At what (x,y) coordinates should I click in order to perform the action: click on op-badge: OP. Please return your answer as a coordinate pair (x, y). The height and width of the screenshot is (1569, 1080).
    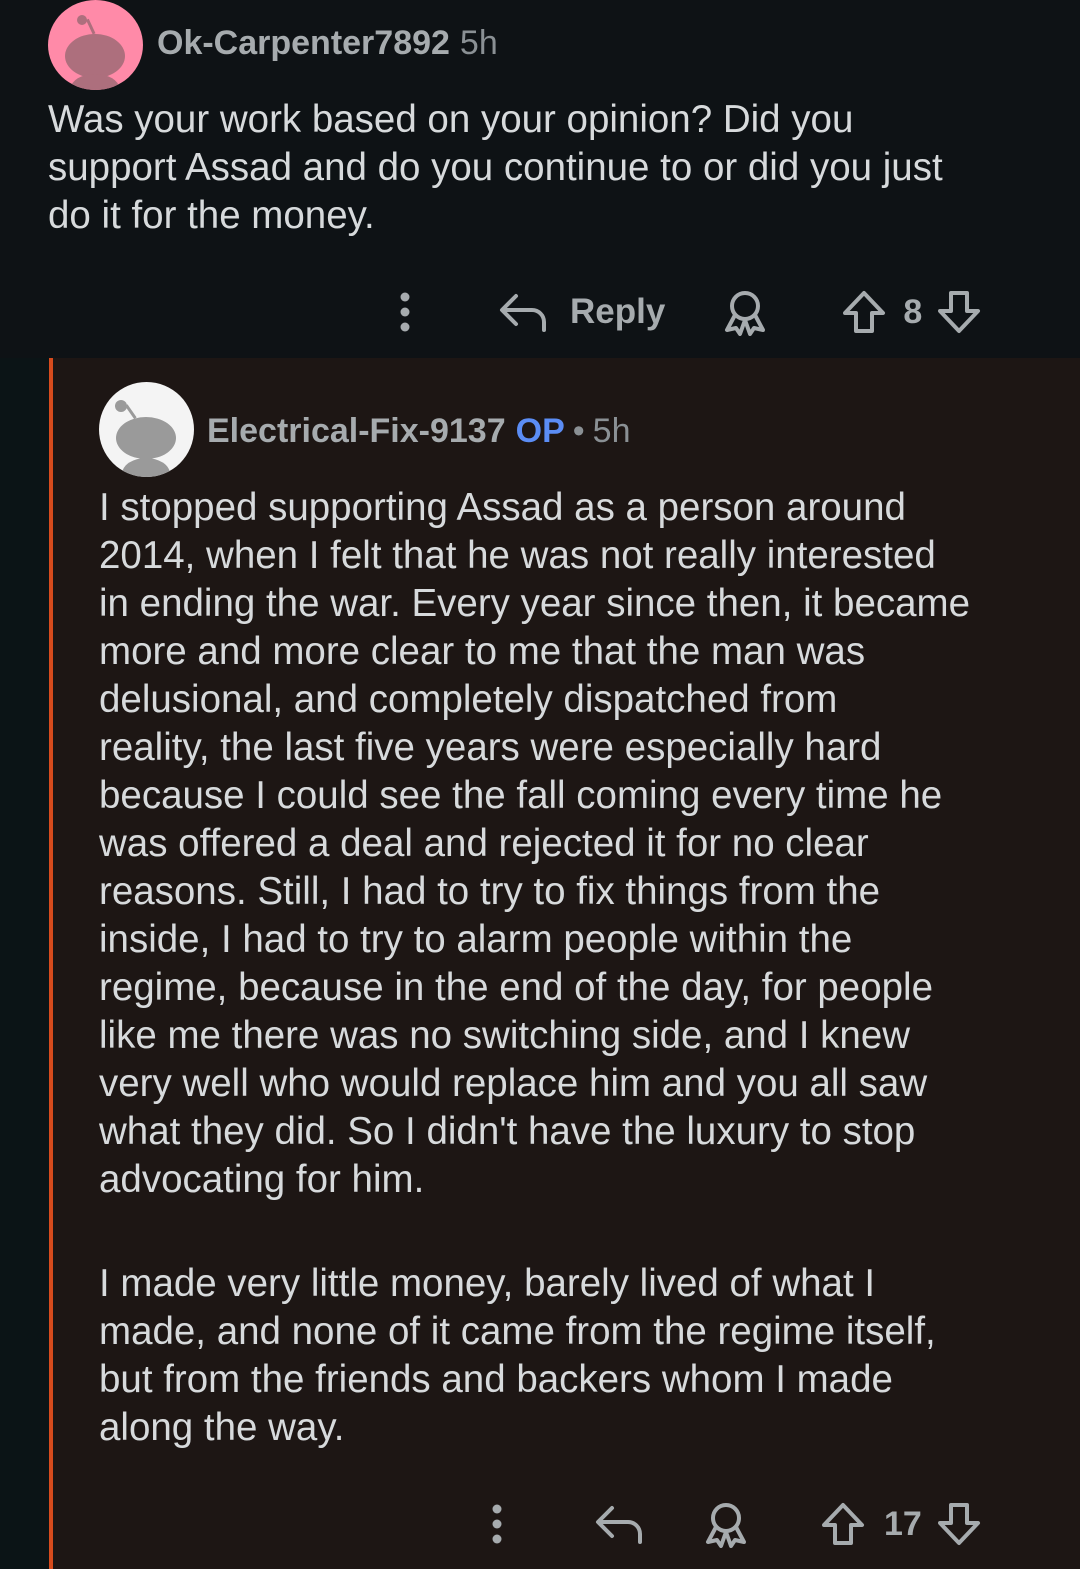
    Looking at the image, I should click on (540, 431).